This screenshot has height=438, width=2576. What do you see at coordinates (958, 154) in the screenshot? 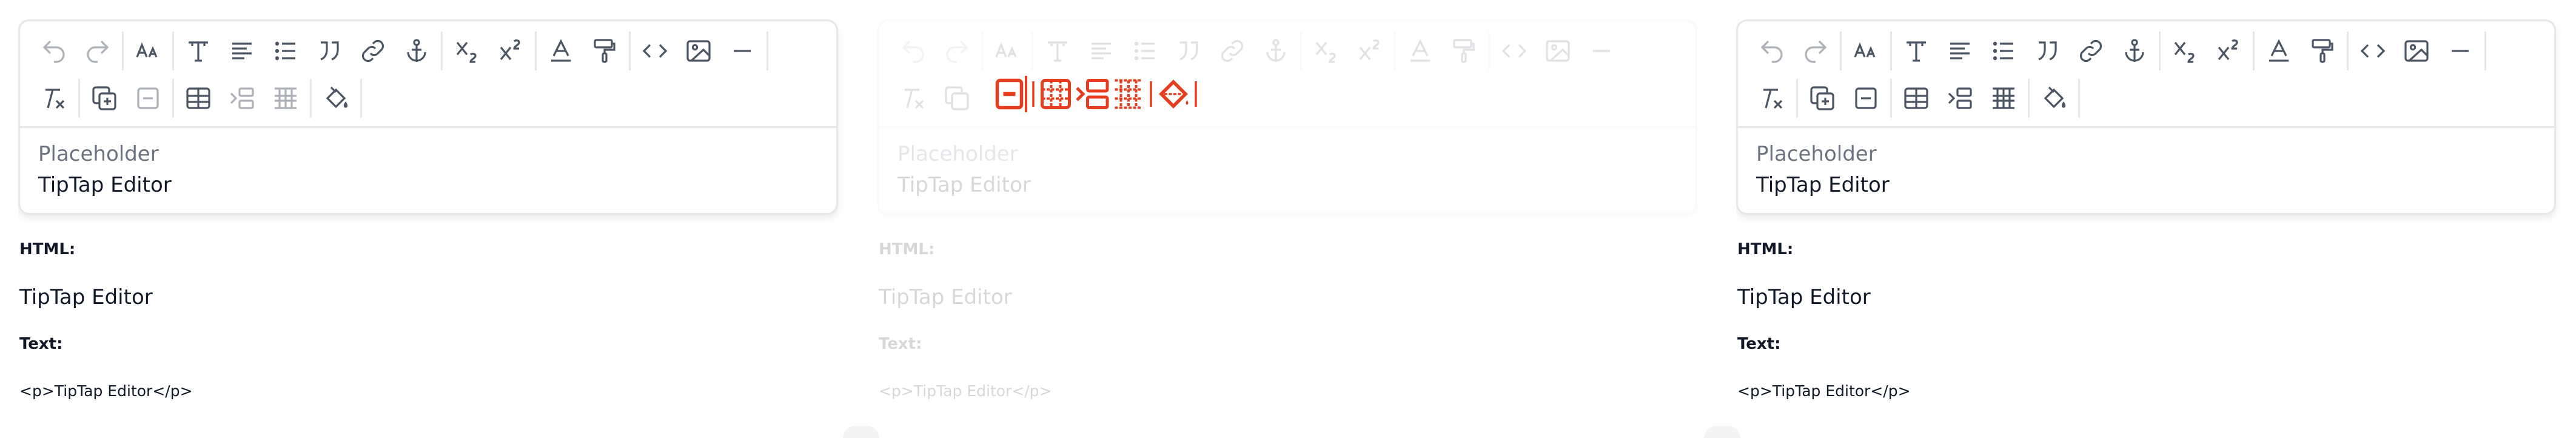
I see `placeholder-text: Placeholder` at bounding box center [958, 154].